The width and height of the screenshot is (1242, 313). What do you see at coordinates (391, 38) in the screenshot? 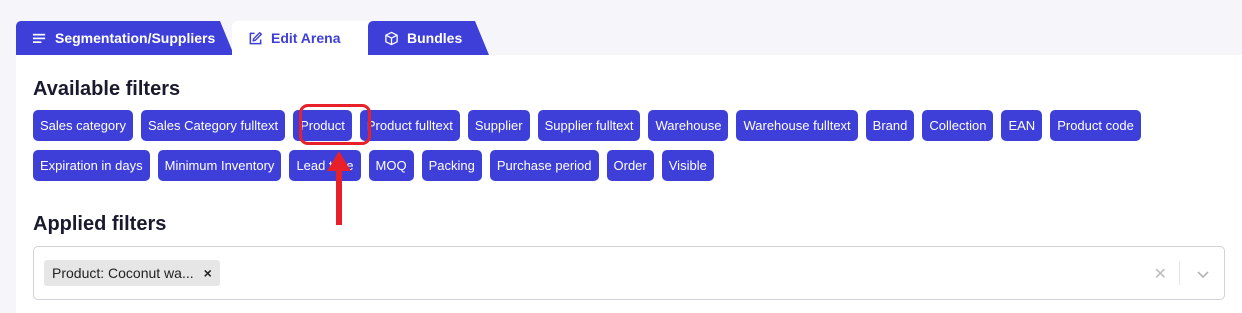
I see `box-icon` at bounding box center [391, 38].